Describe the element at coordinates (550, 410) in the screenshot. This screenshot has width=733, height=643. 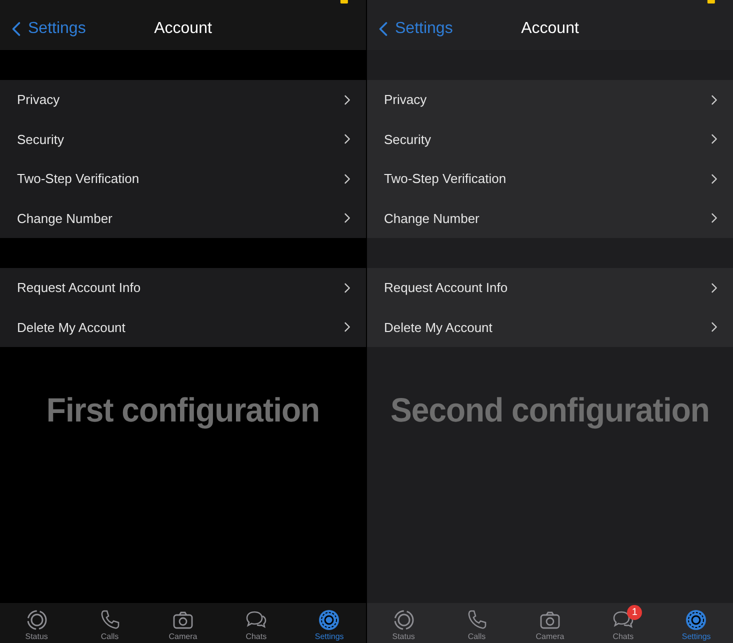
I see `caption: Second configuration` at that location.